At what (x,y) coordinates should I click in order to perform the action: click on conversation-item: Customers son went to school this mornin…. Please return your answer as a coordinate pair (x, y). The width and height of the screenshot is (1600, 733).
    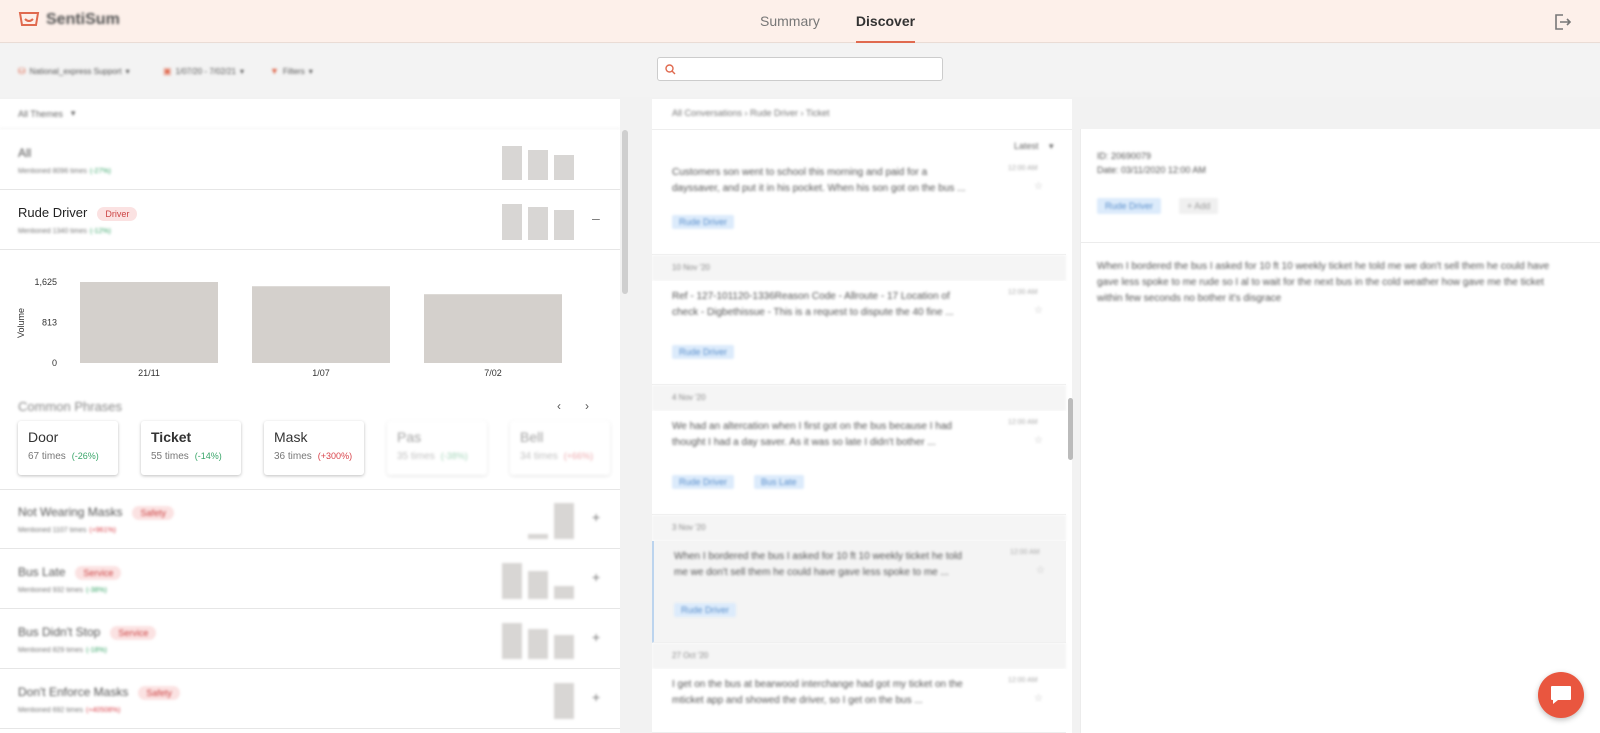
    Looking at the image, I should click on (859, 206).